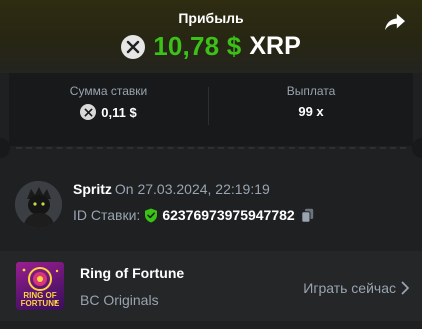 The image size is (422, 329). I want to click on play-now-link: Играть сейчас, so click(349, 288).